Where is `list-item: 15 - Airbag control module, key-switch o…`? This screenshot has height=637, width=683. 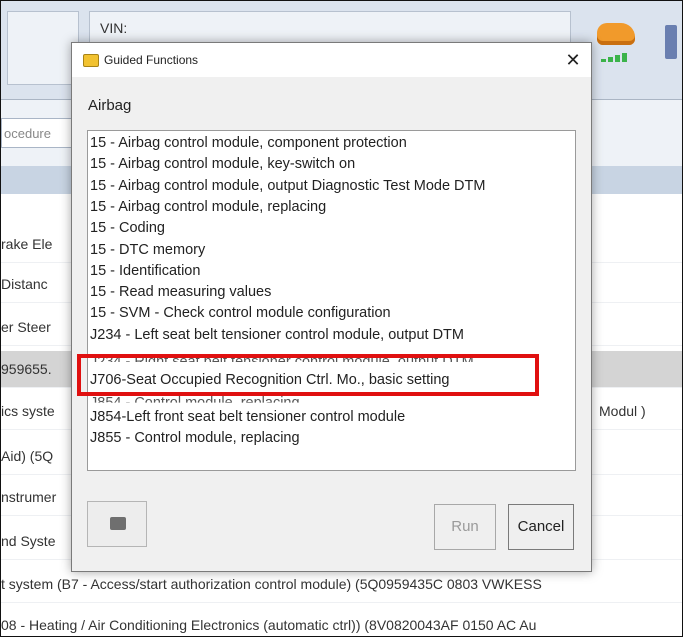
list-item: 15 - Airbag control module, key-switch o… is located at coordinates (222, 164).